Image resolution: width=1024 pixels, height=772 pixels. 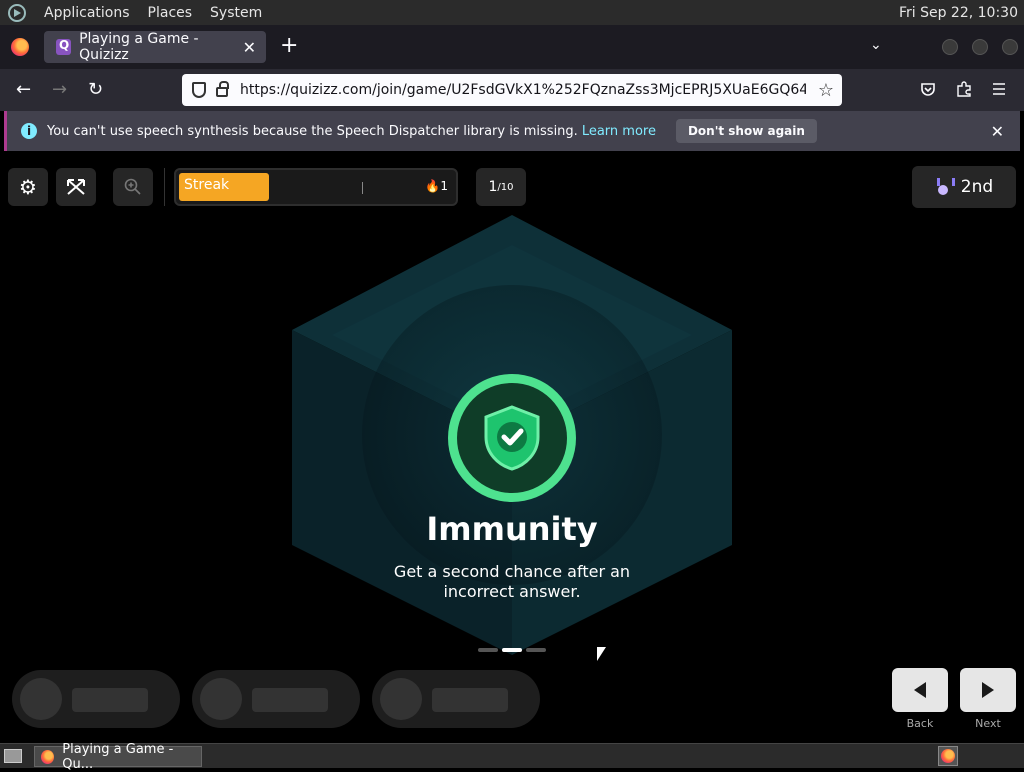 I want to click on pocket-icon, so click(x=928, y=89).